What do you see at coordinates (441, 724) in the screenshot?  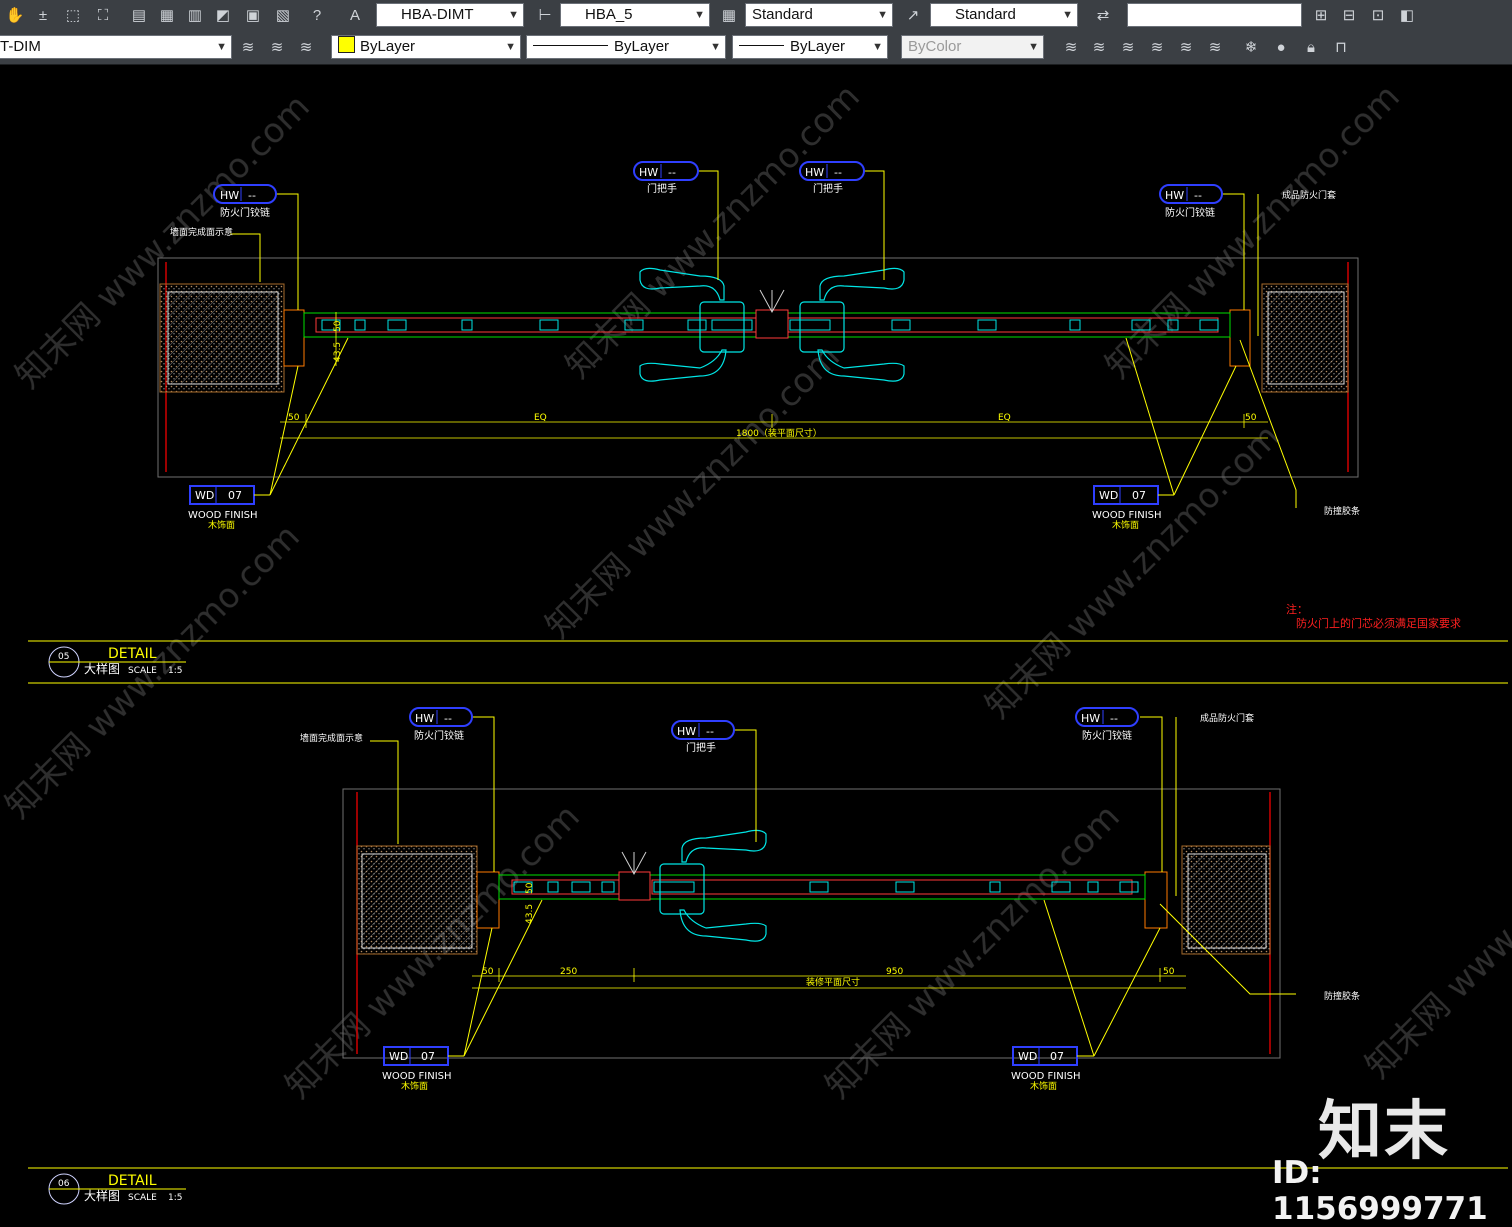 I see `hw-tag: HW -- 防火门铰链` at bounding box center [441, 724].